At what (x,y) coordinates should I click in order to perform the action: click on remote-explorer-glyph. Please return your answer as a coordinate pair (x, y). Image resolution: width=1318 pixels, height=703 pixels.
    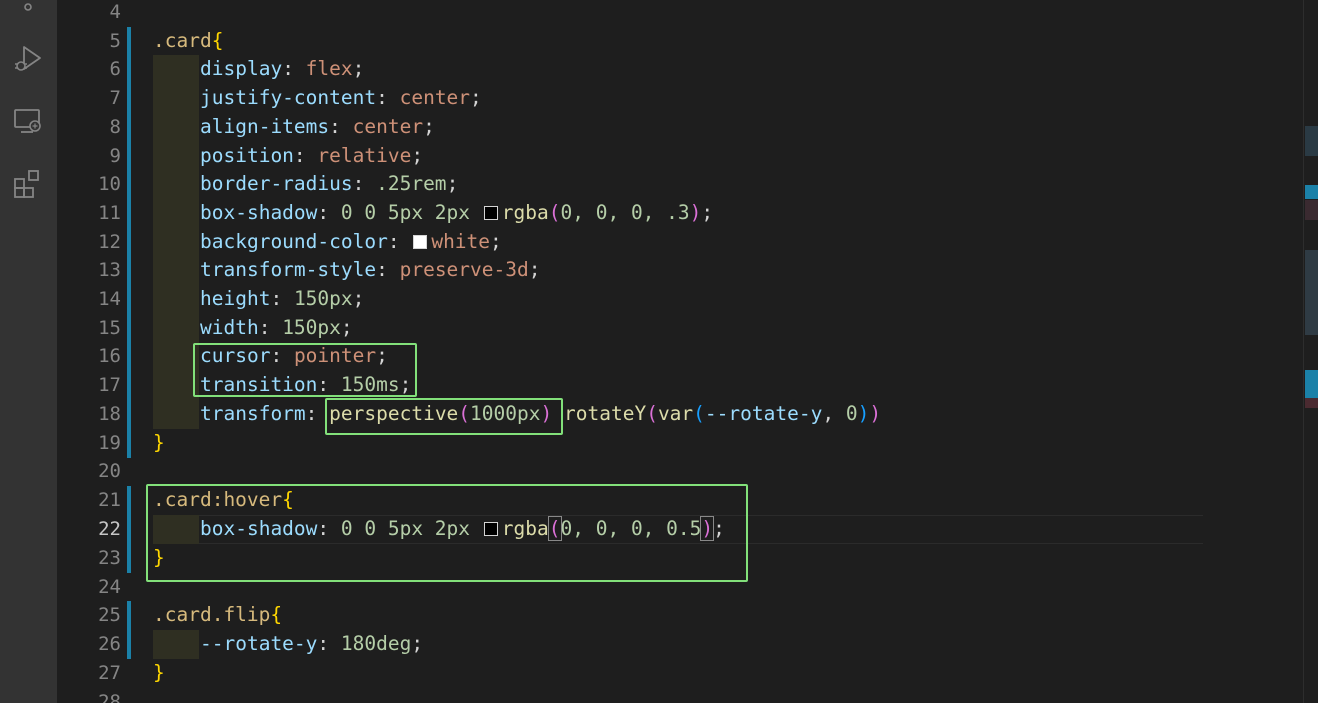
    Looking at the image, I should click on (27, 121).